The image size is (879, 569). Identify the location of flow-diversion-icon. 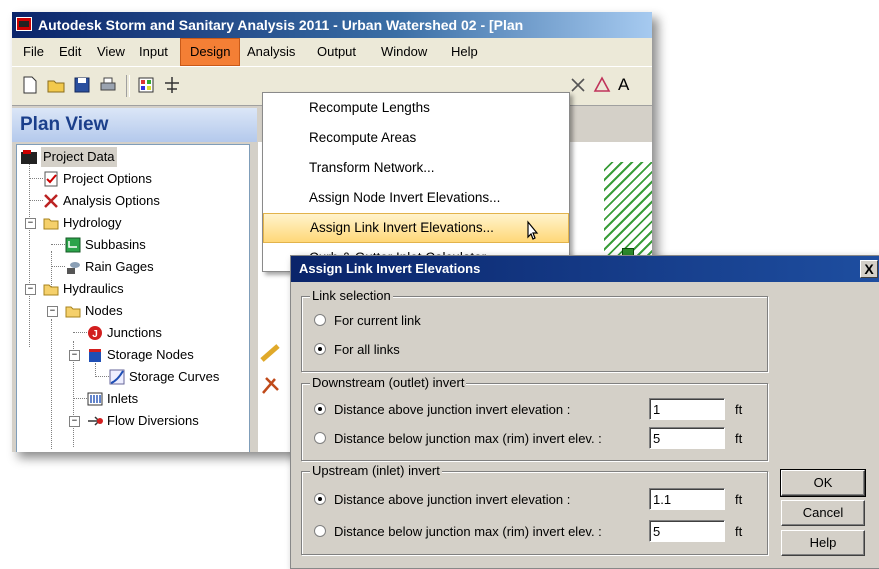
(95, 421).